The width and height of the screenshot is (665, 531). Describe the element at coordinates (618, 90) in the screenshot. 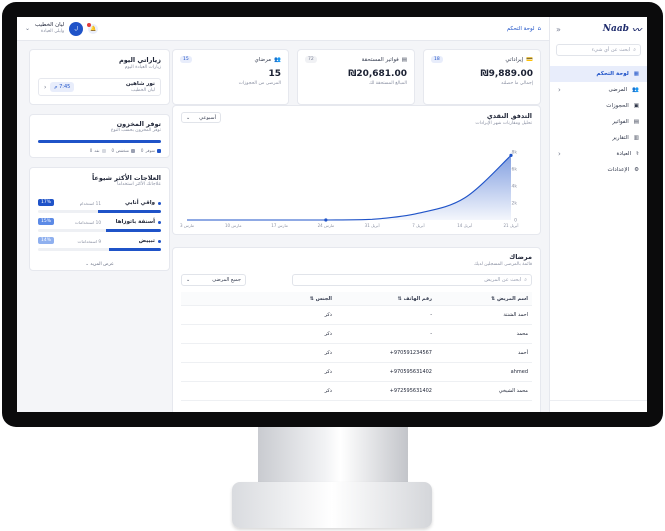

I see `sidebar-item-label: المرضى` at that location.